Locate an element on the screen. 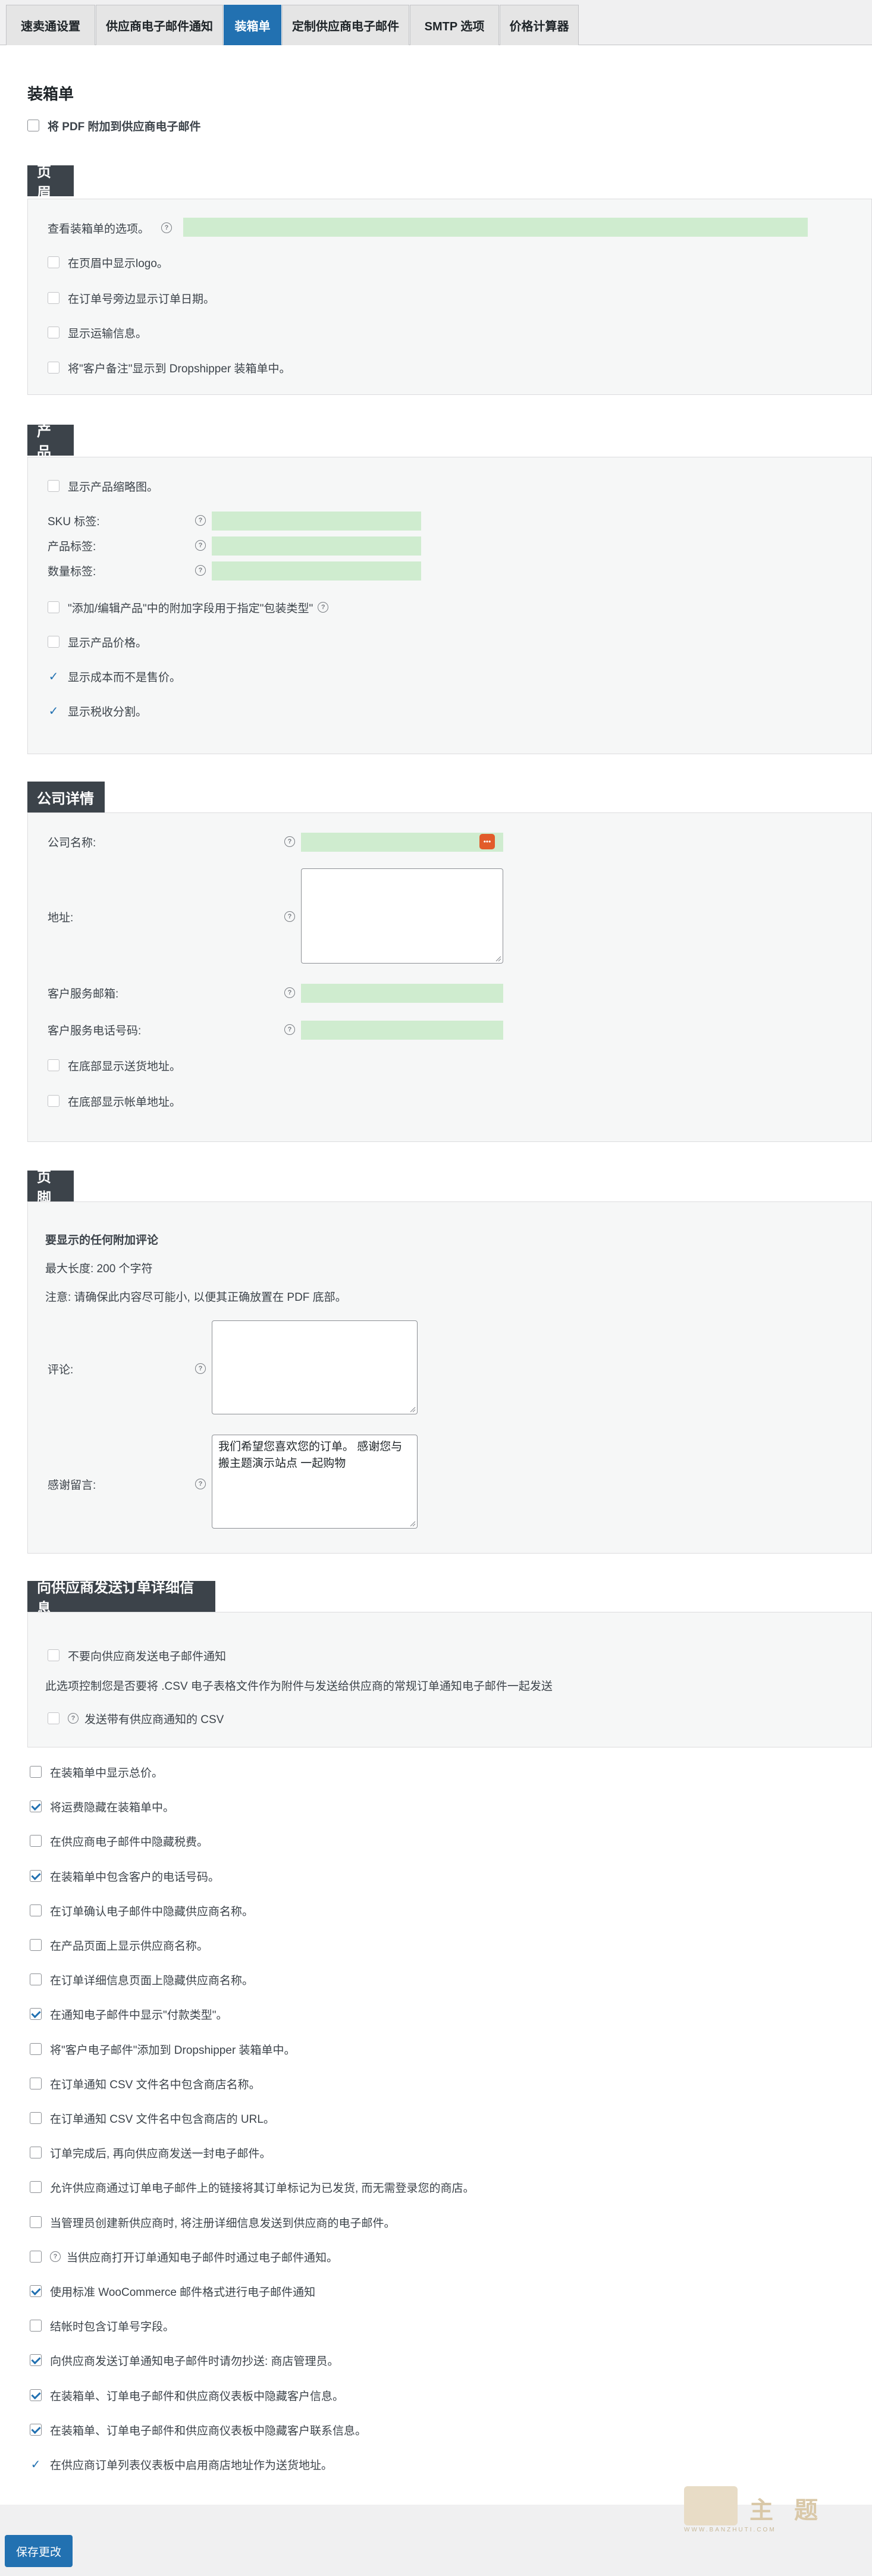  tab-supplier-email-notice: 供应商电子邮件通知 is located at coordinates (160, 25).